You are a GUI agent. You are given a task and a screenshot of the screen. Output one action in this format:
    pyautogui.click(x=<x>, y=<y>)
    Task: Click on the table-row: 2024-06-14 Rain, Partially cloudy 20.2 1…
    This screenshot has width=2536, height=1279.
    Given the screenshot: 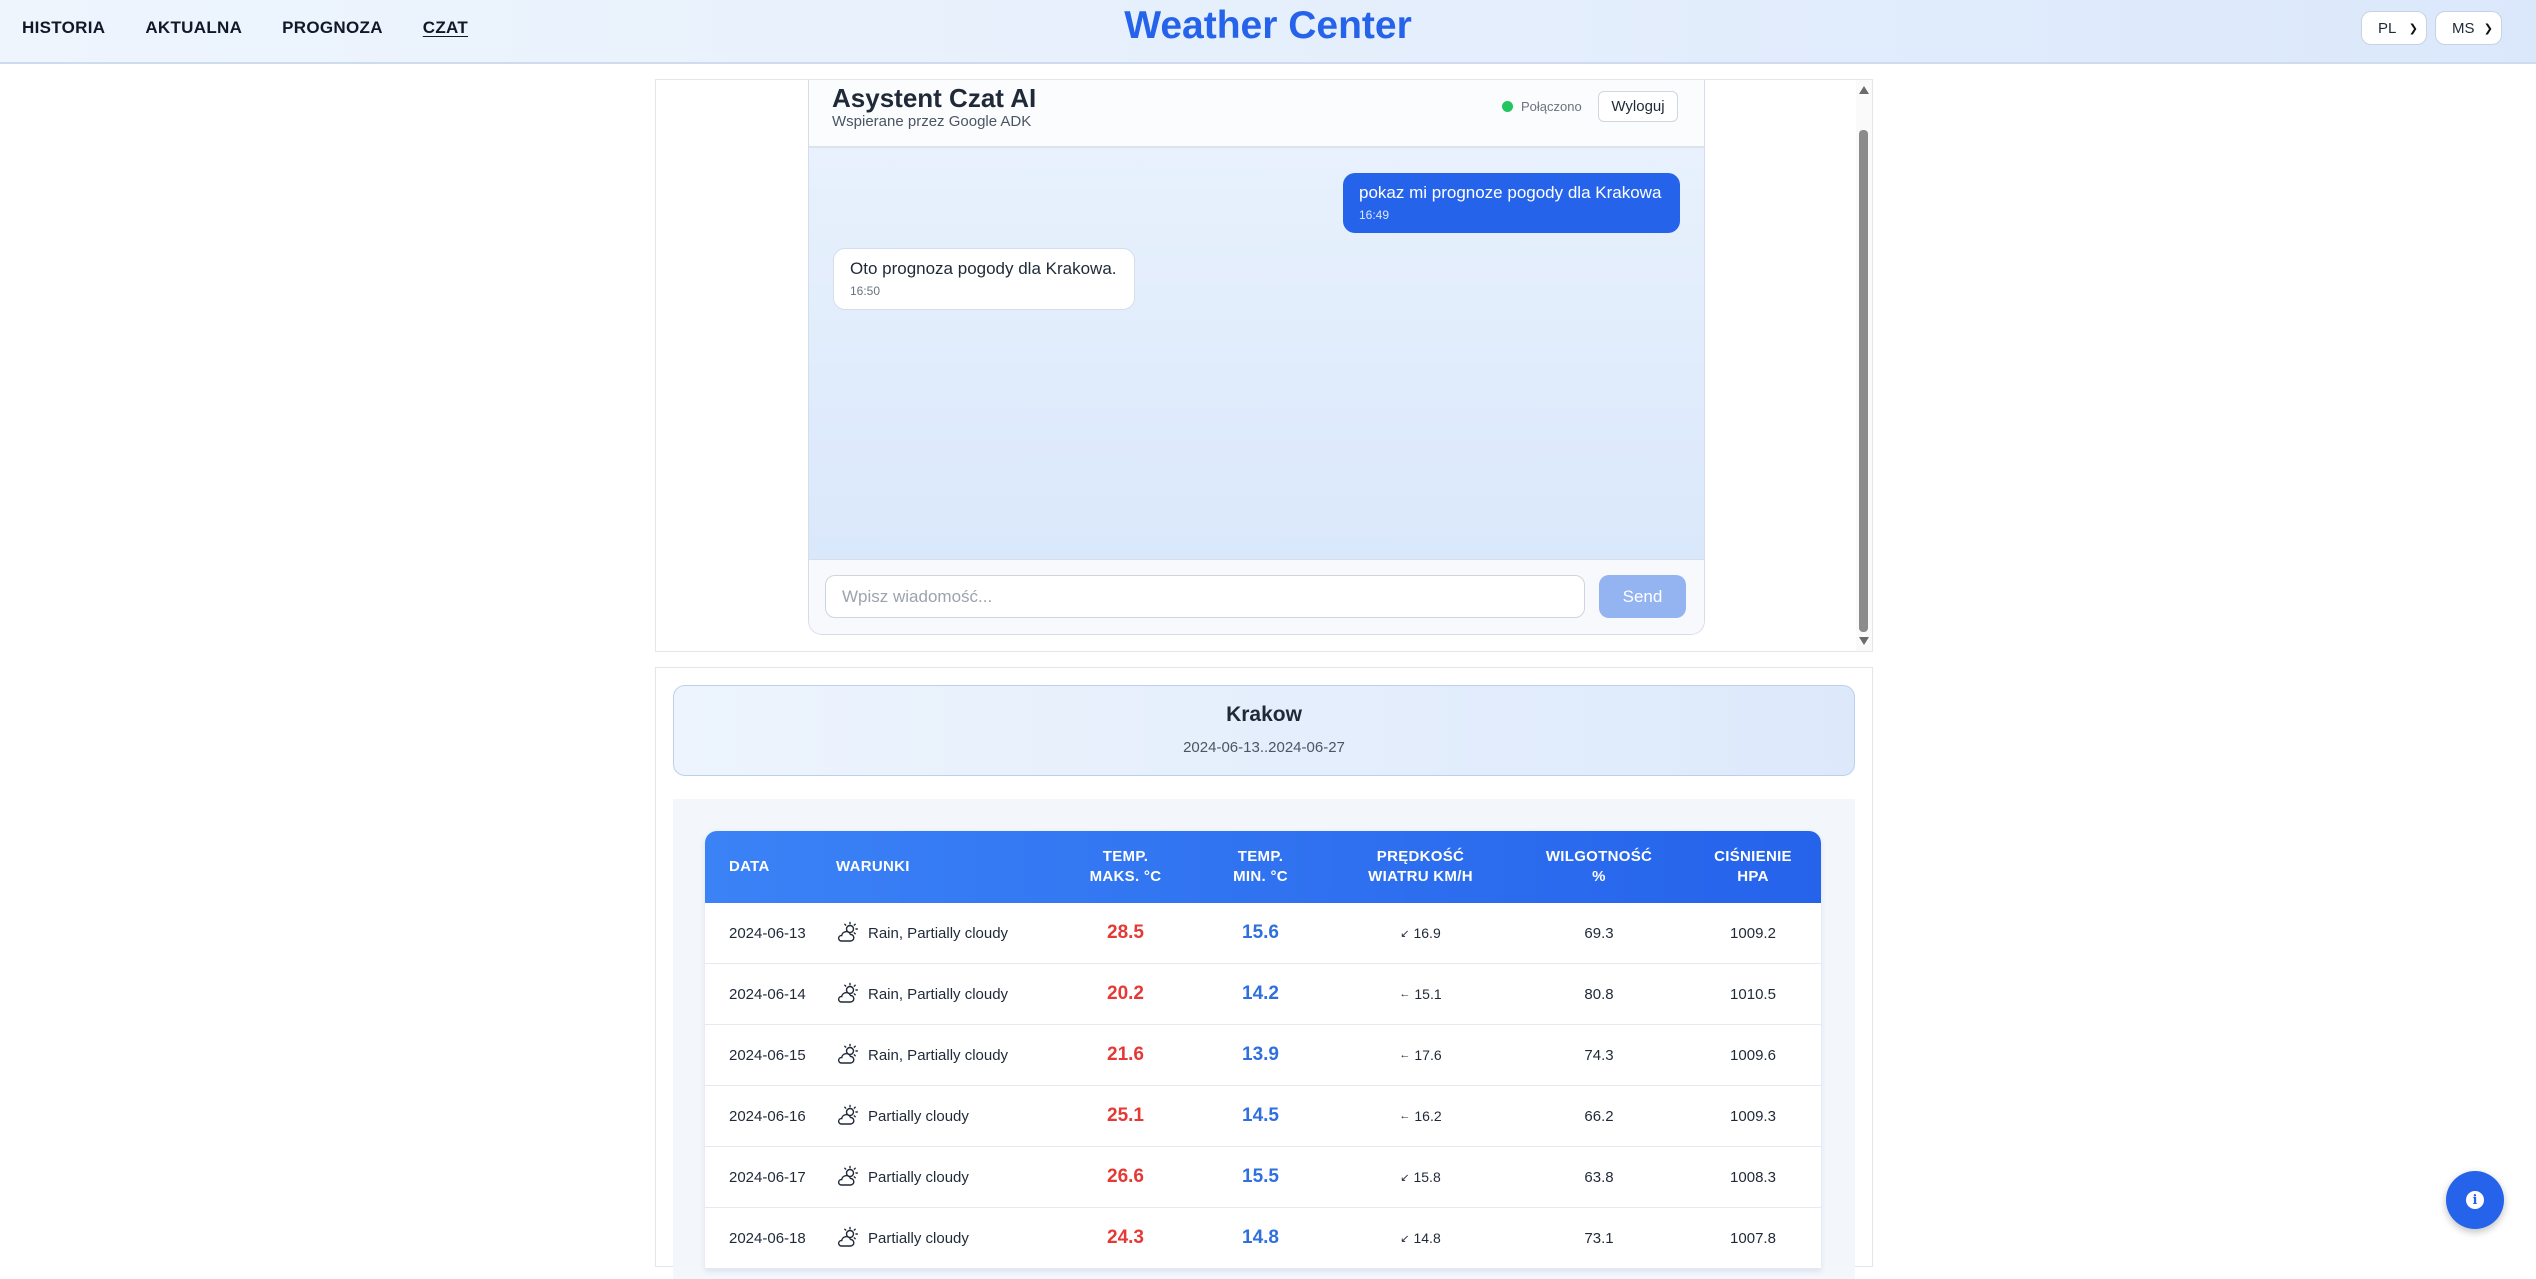 What is the action you would take?
    pyautogui.click(x=1263, y=994)
    